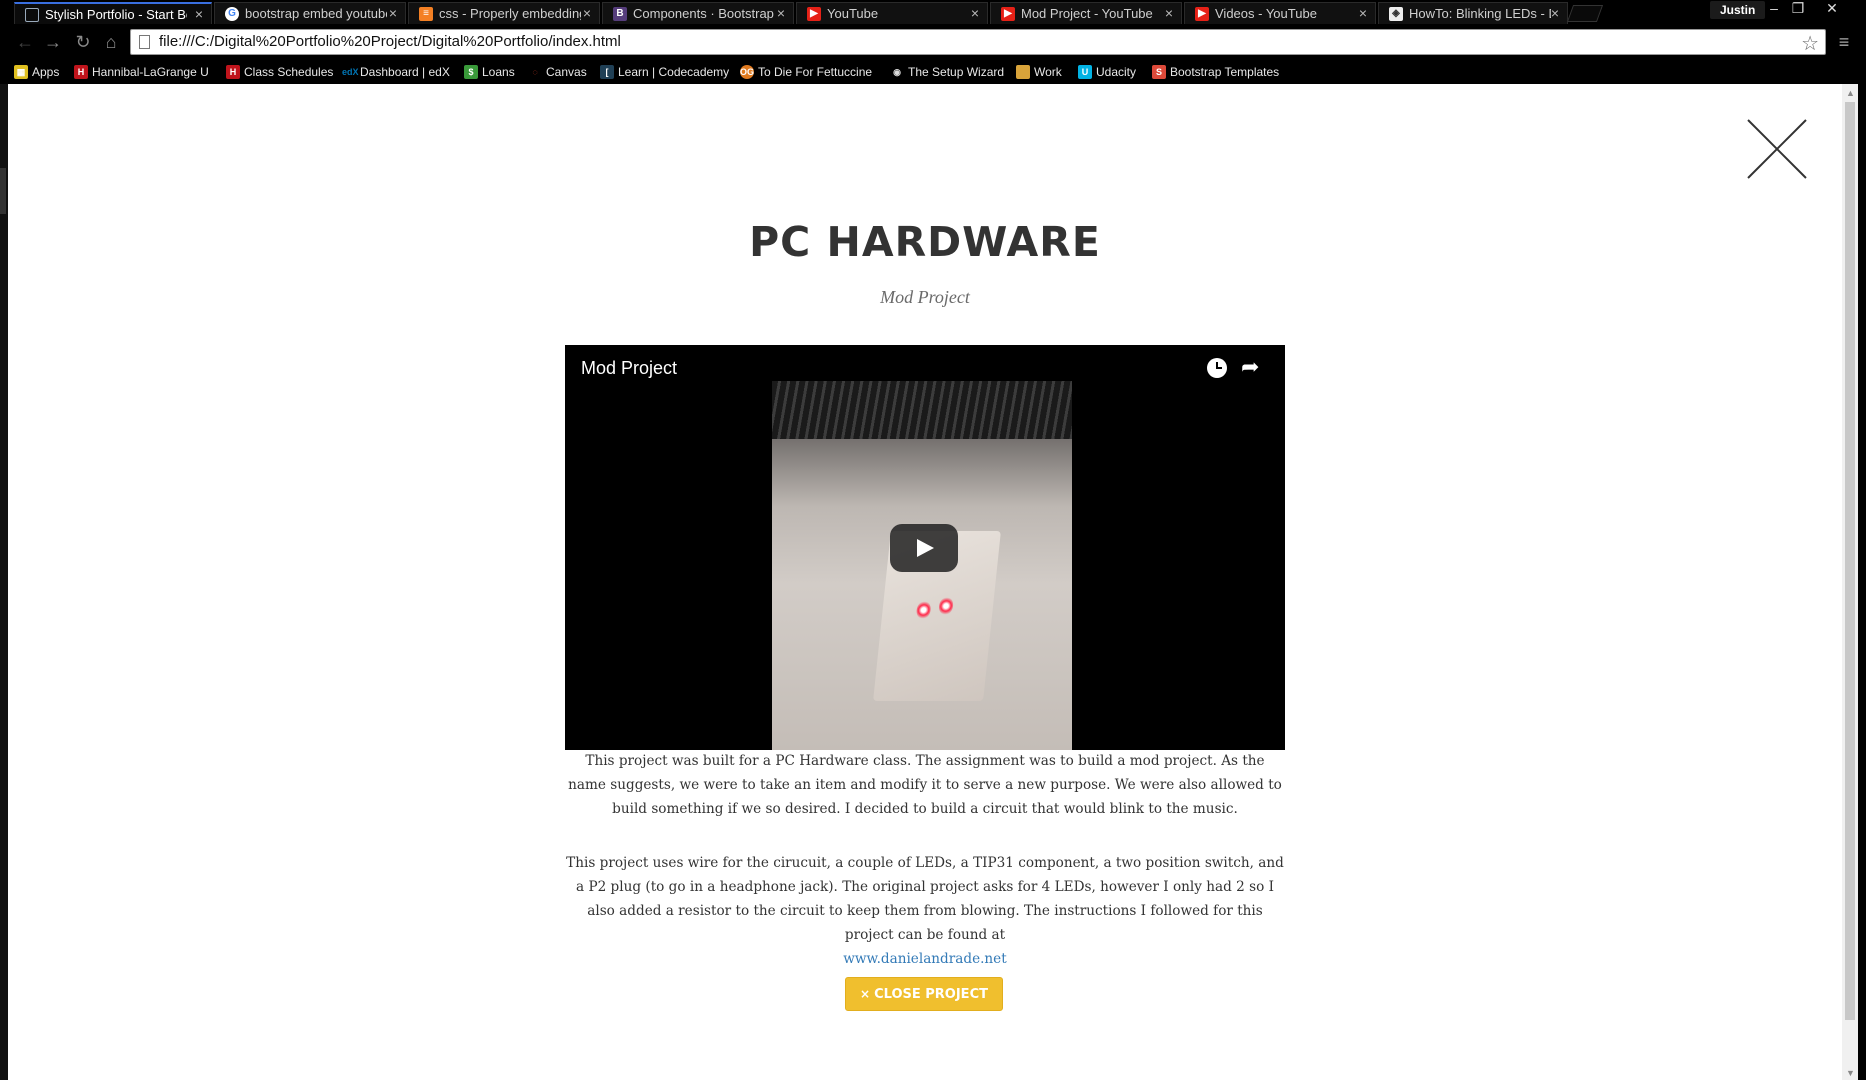 This screenshot has height=1080, width=1866. I want to click on youtube-embed: Mod Project ➦, so click(925, 547).